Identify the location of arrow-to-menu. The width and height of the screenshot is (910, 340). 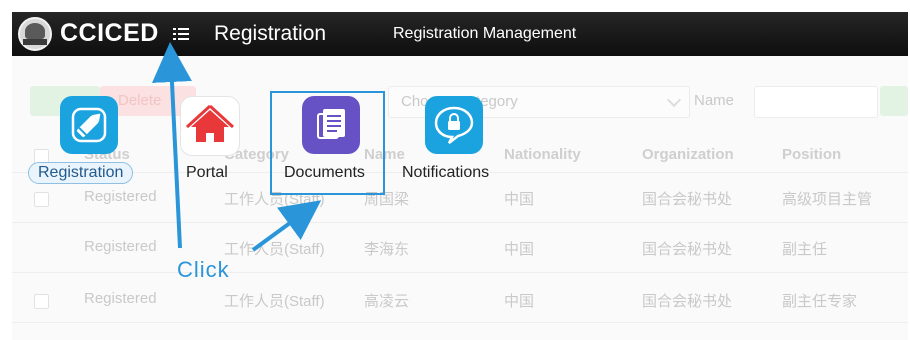
(171, 145).